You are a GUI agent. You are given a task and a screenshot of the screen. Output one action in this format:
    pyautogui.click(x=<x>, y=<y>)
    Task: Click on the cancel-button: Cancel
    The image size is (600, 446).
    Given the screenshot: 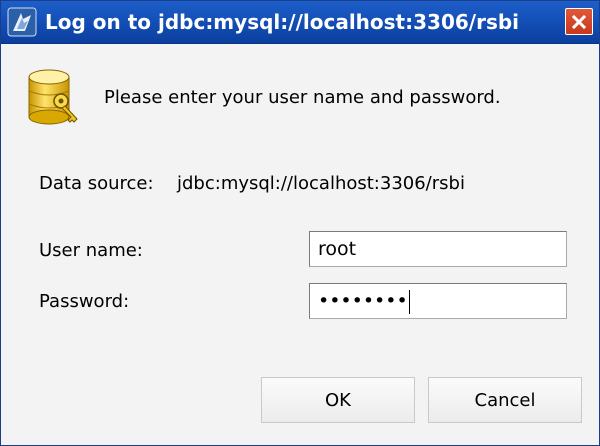 What is the action you would take?
    pyautogui.click(x=505, y=400)
    